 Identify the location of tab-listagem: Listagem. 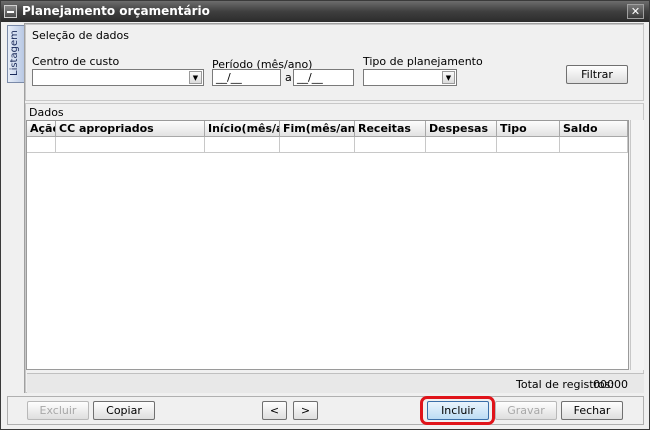
(15, 54).